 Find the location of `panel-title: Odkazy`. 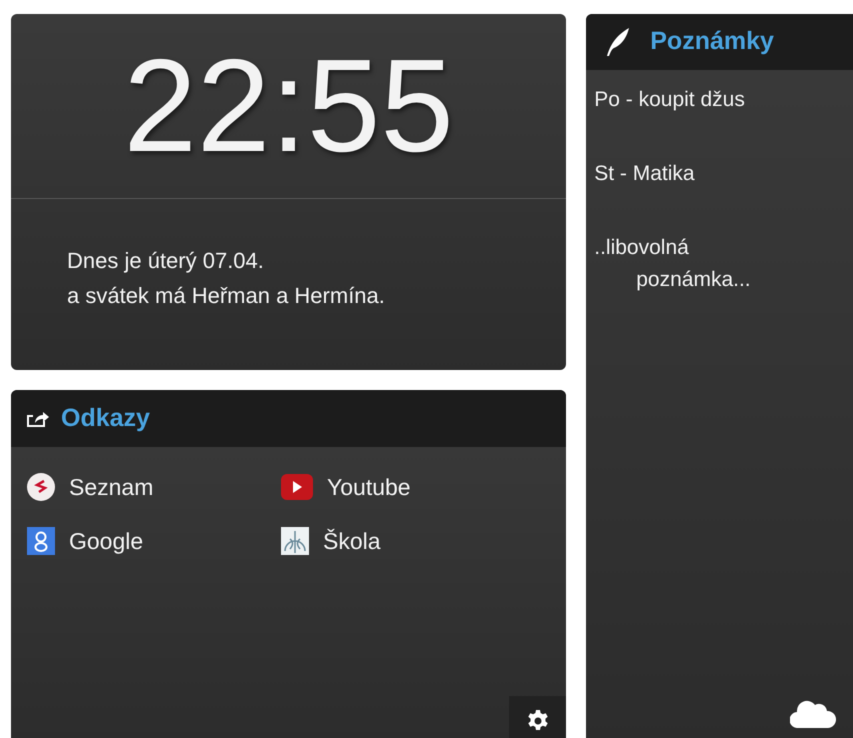

panel-title: Odkazy is located at coordinates (105, 418).